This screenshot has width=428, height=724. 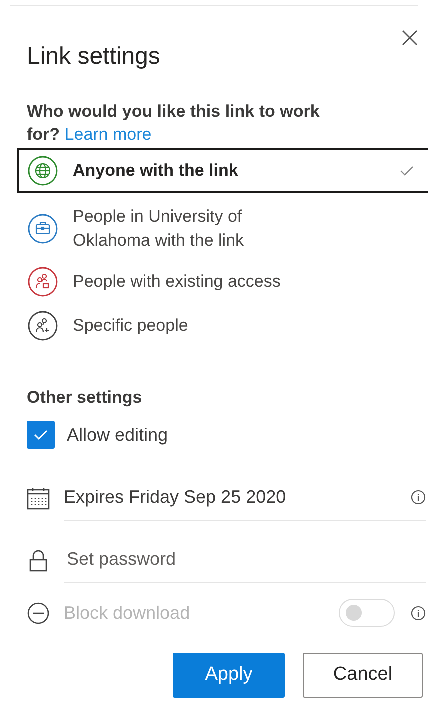 I want to click on allow-editing-checkbox, so click(x=41, y=435).